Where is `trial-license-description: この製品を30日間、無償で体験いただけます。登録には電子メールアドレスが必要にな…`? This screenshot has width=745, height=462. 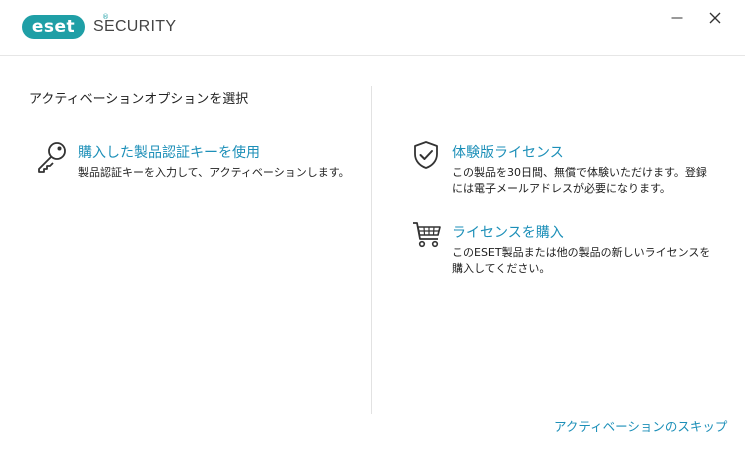 trial-license-description: この製品を30日間、無償で体験いただけます。登録には電子メールアドレスが必要にな… is located at coordinates (579, 180).